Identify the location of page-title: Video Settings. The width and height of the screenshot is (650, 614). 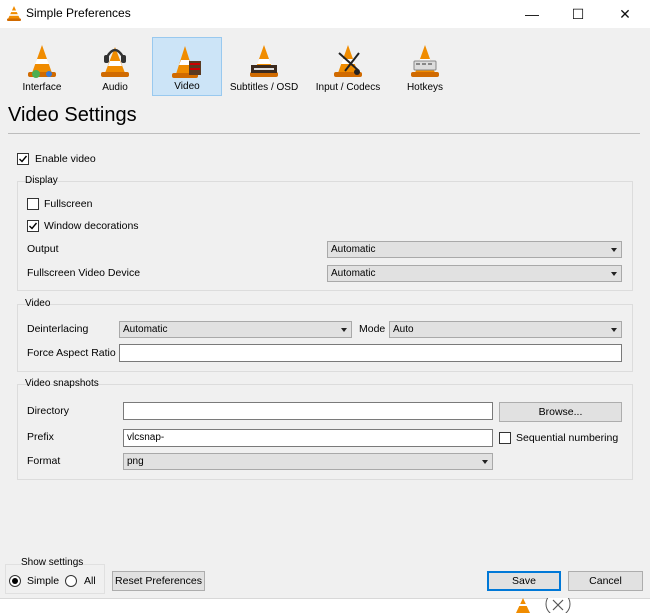
(72, 115).